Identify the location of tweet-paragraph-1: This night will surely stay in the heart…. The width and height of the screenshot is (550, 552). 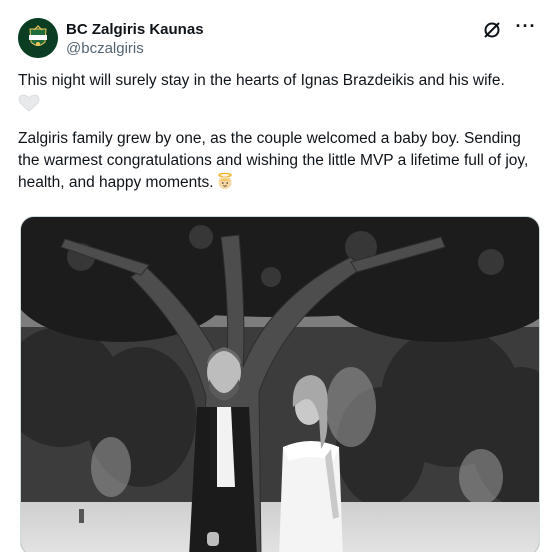
(261, 80).